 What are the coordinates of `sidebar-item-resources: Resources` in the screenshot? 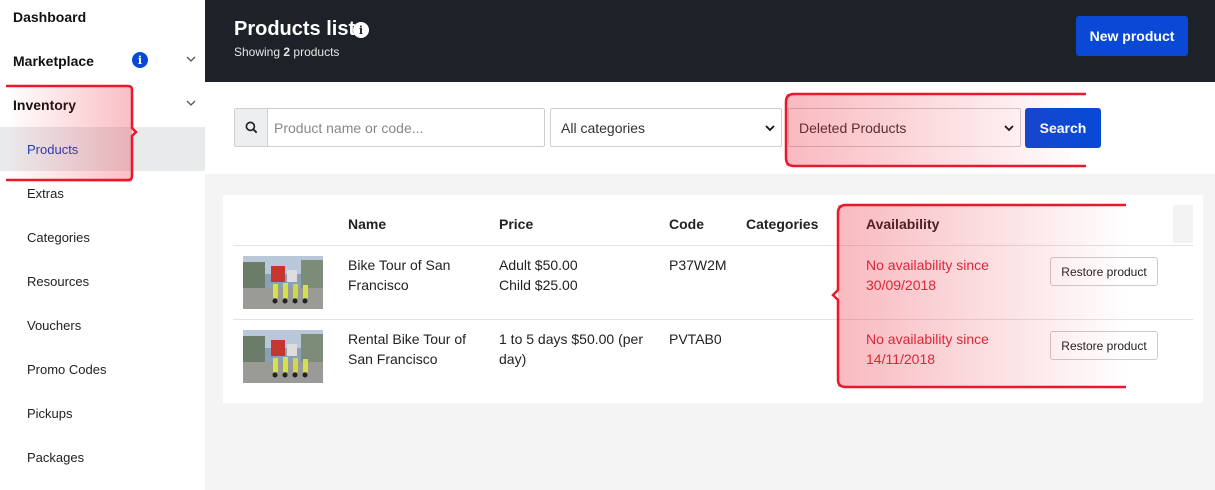 It's located at (102, 281).